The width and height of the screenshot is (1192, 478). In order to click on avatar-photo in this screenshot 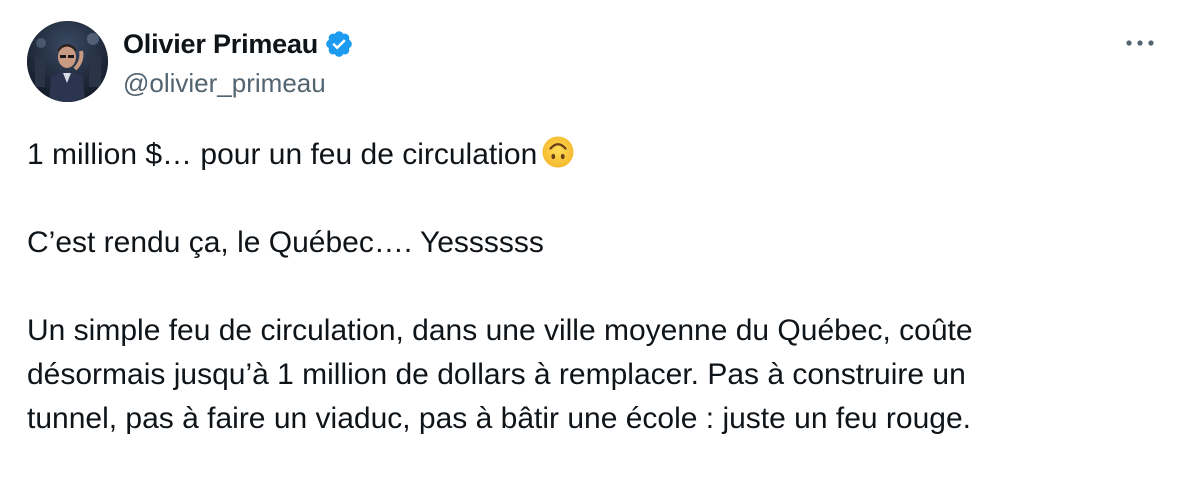, I will do `click(67, 61)`.